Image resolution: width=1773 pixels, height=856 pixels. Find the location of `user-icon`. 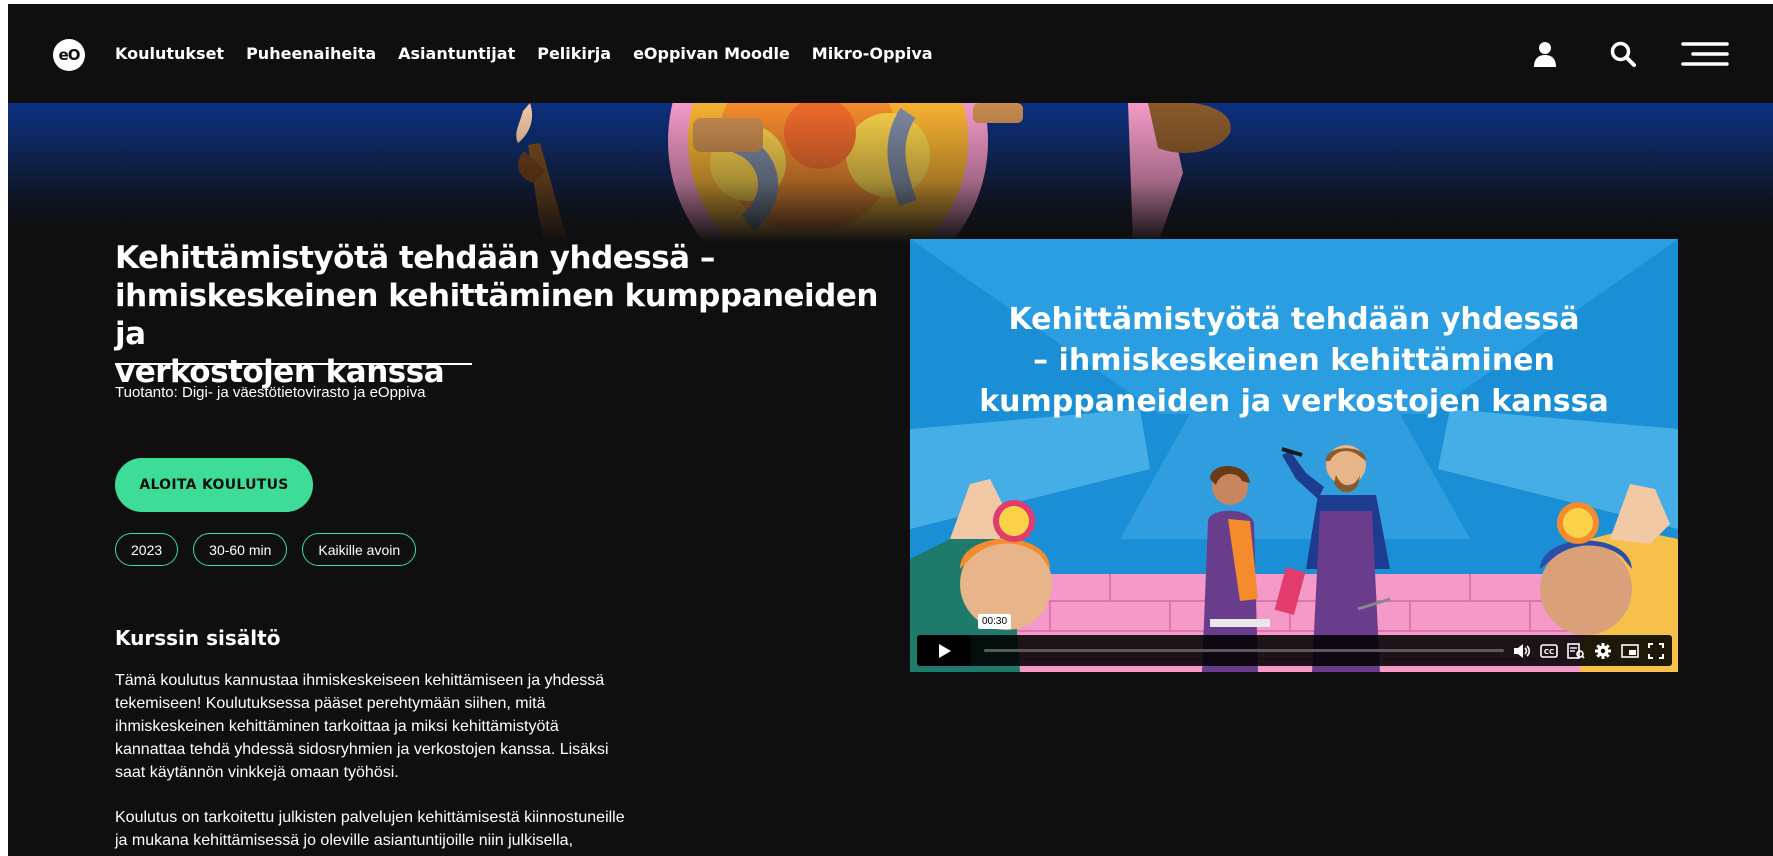

user-icon is located at coordinates (1545, 53).